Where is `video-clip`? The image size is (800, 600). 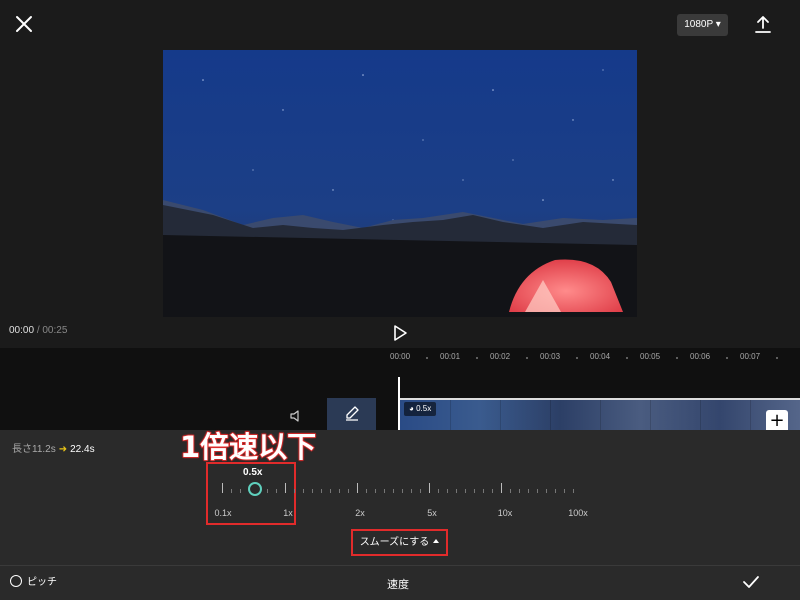
video-clip is located at coordinates (600, 415).